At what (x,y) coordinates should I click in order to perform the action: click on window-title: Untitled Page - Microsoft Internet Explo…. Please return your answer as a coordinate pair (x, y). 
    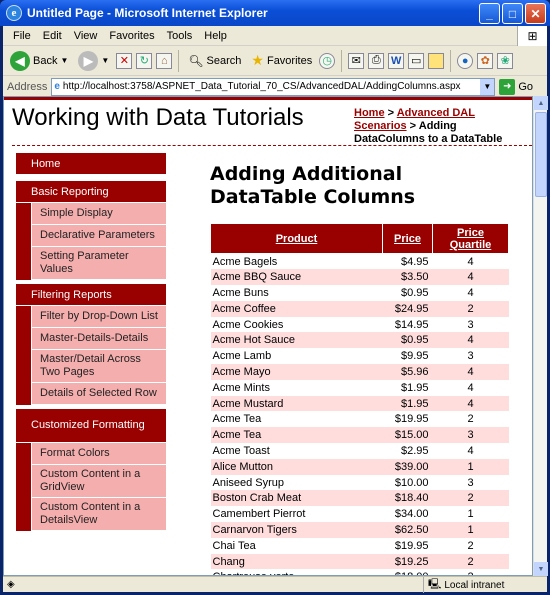
    Looking at the image, I should click on (147, 13).